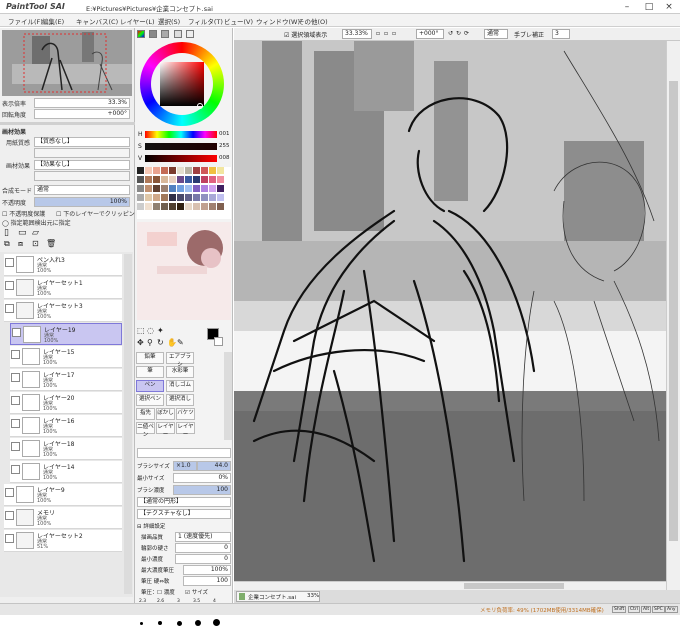 This screenshot has height=634, width=680. I want to click on background-color-swatch, so click(218, 341).